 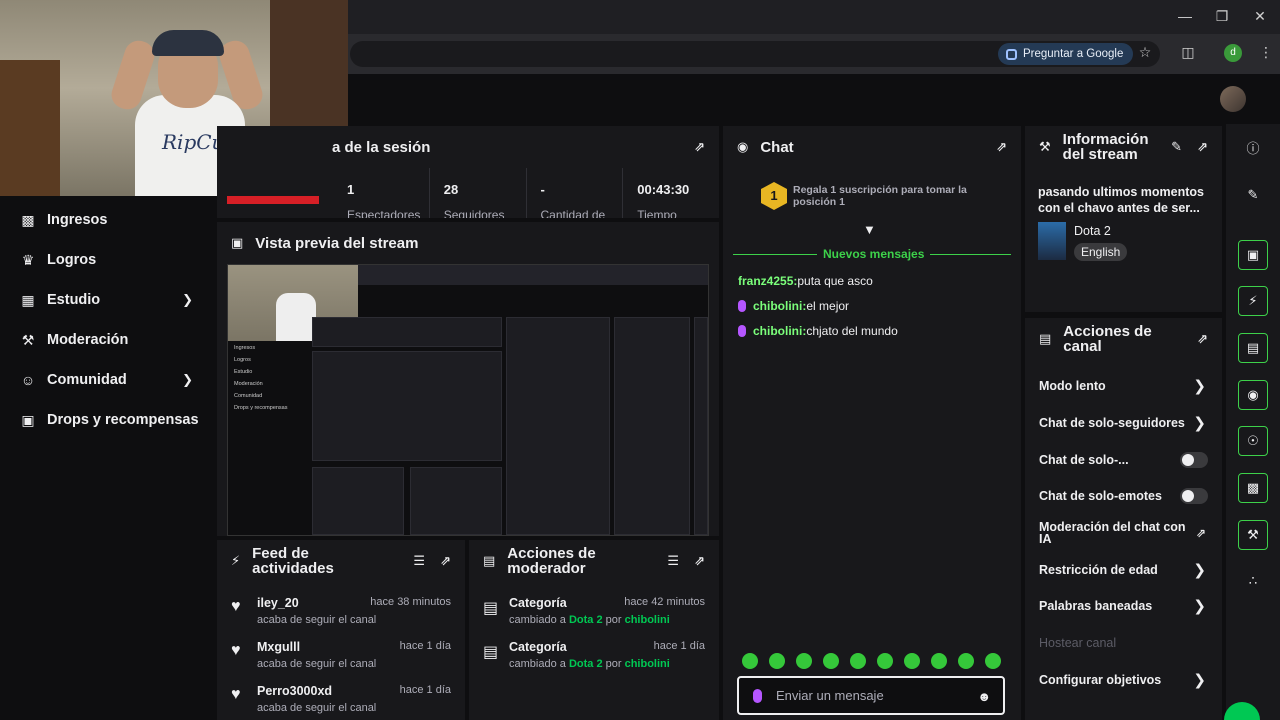 What do you see at coordinates (1199, 680) in the screenshot?
I see `chevron-right-icon: ❯` at bounding box center [1199, 680].